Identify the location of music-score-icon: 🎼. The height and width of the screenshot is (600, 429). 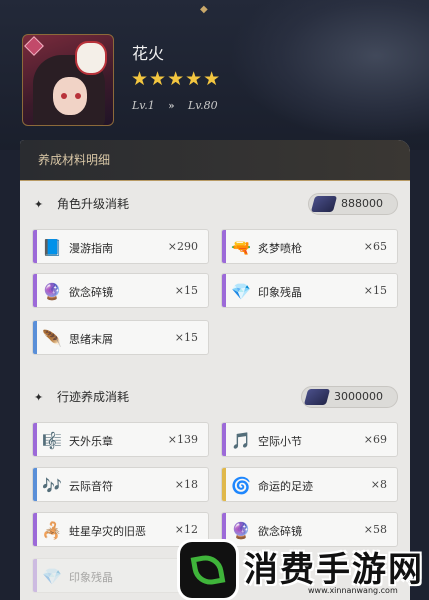
(52, 440).